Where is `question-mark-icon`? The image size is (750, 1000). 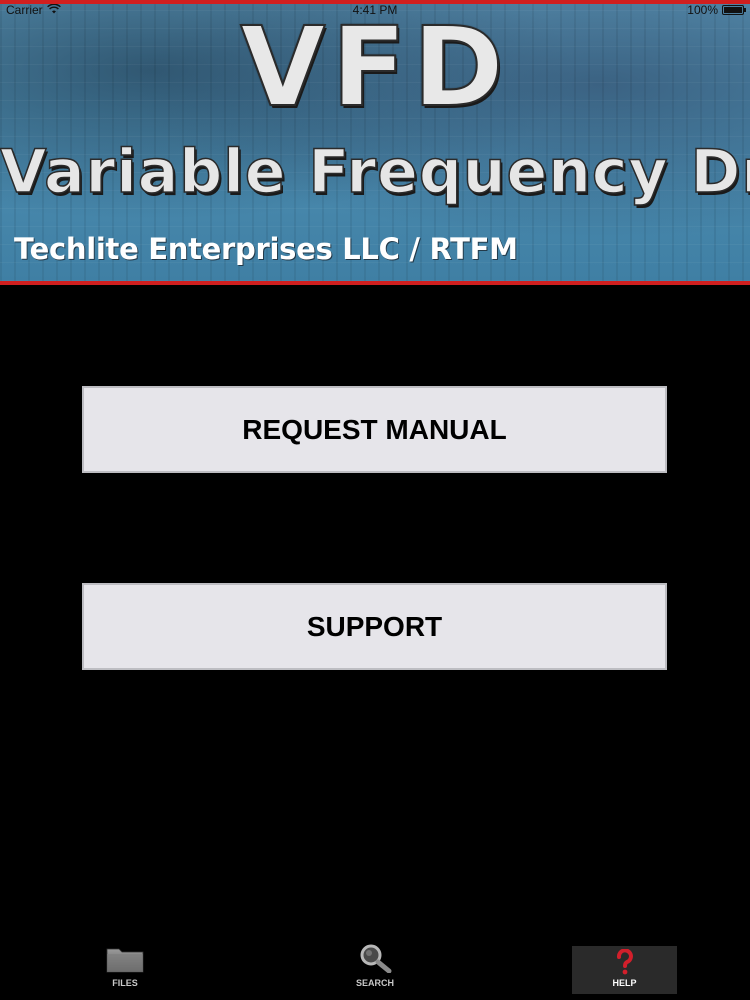 question-mark-icon is located at coordinates (625, 962).